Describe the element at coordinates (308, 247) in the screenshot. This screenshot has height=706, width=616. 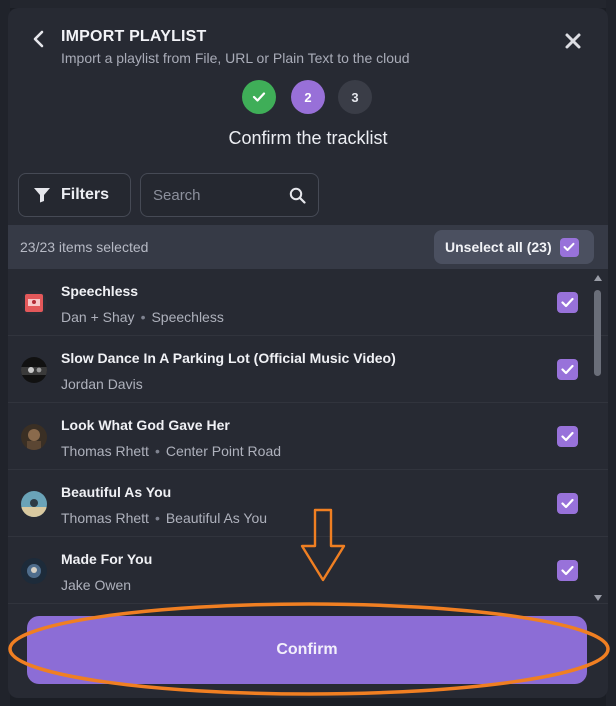
I see `selection-bar: 23/23 items selected Unselect all (23)` at that location.